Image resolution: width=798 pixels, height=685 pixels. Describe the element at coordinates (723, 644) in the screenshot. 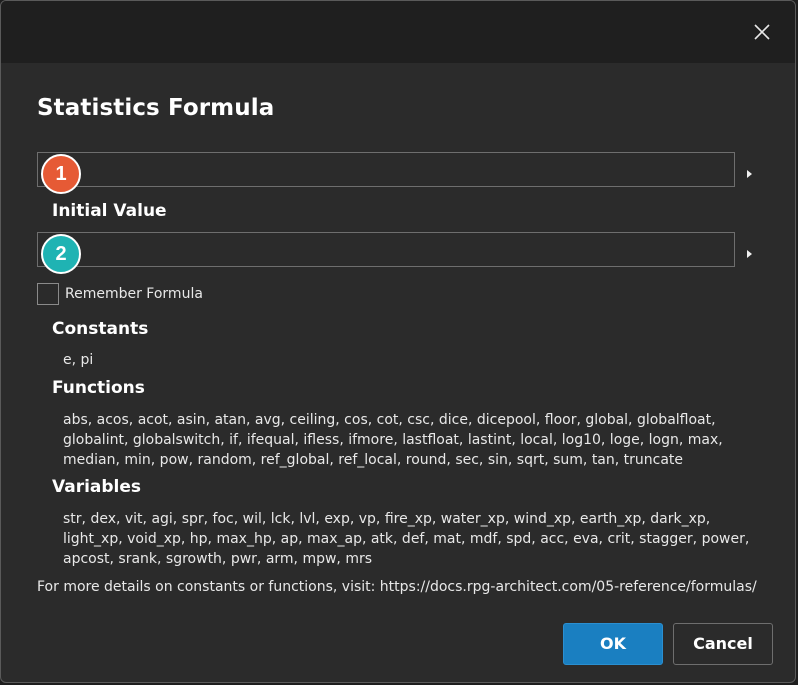

I see `cancel-button: Cancel` at that location.